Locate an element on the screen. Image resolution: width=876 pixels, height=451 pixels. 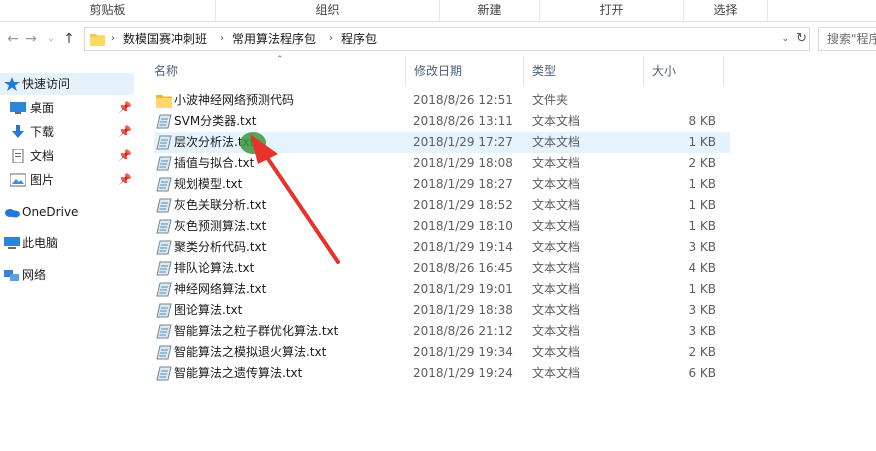
file-row: 神经网络算法.txt 2018/1/29 19:01 文本文档 1 KB is located at coordinates (442, 289).